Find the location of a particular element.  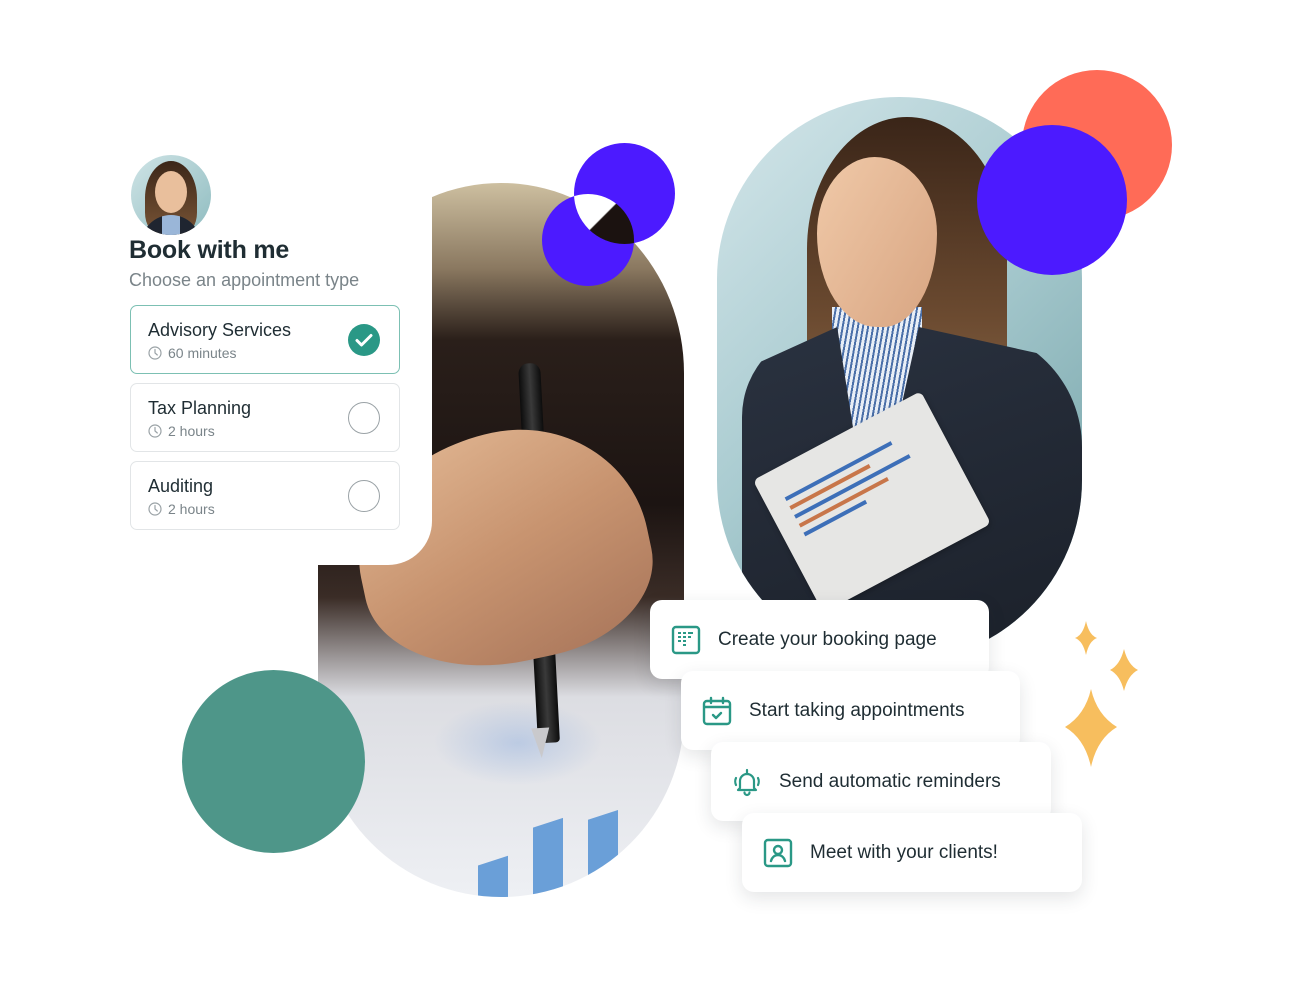

avatar is located at coordinates (171, 195).